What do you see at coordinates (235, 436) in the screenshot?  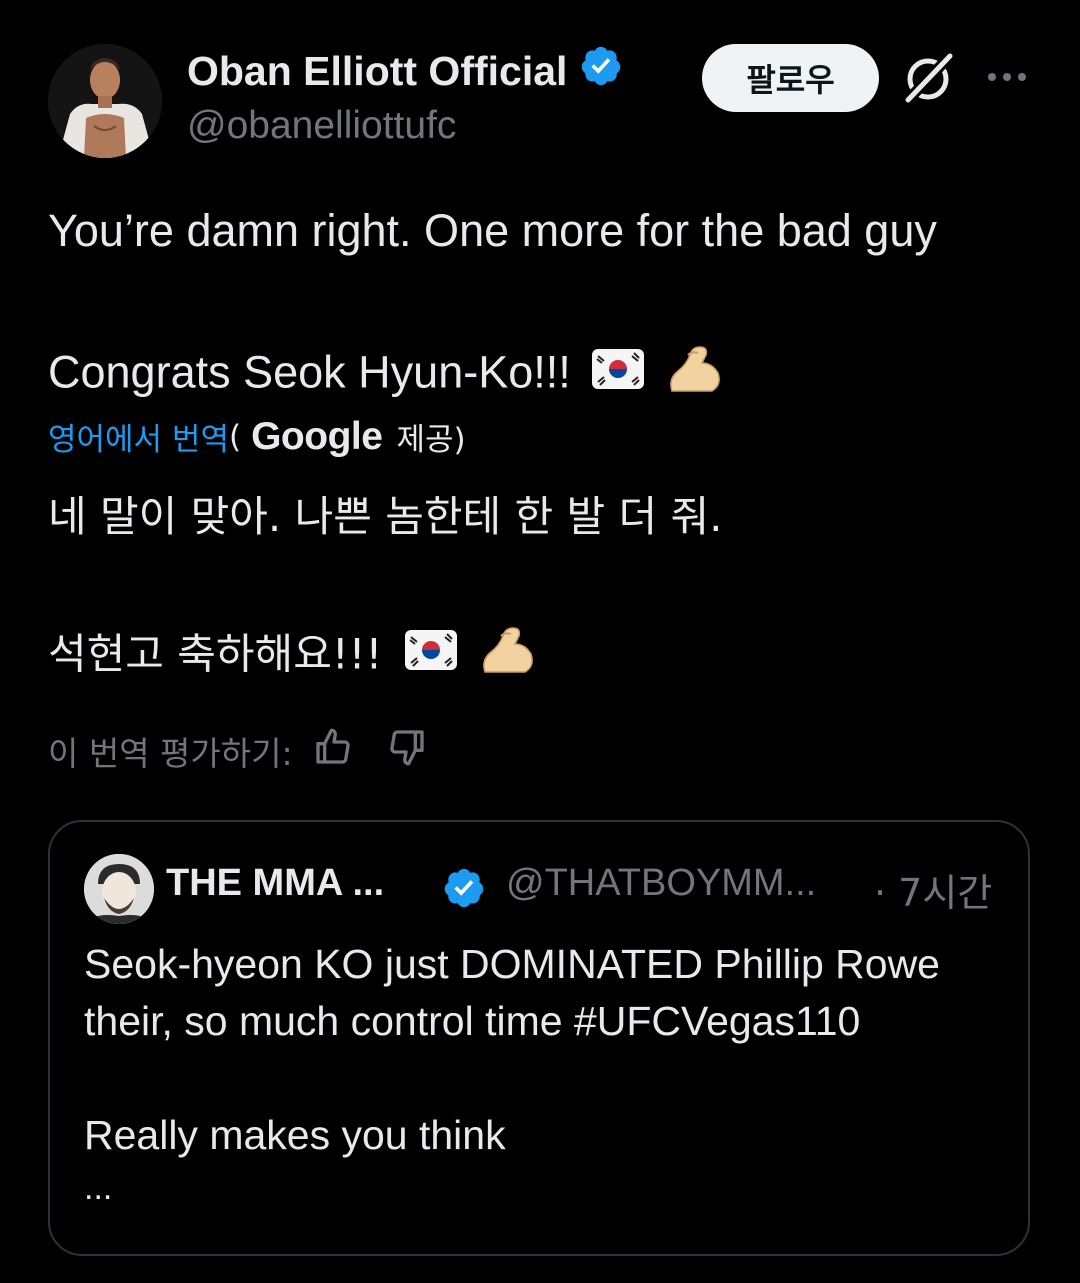 I see `translation-paren-open: (` at bounding box center [235, 436].